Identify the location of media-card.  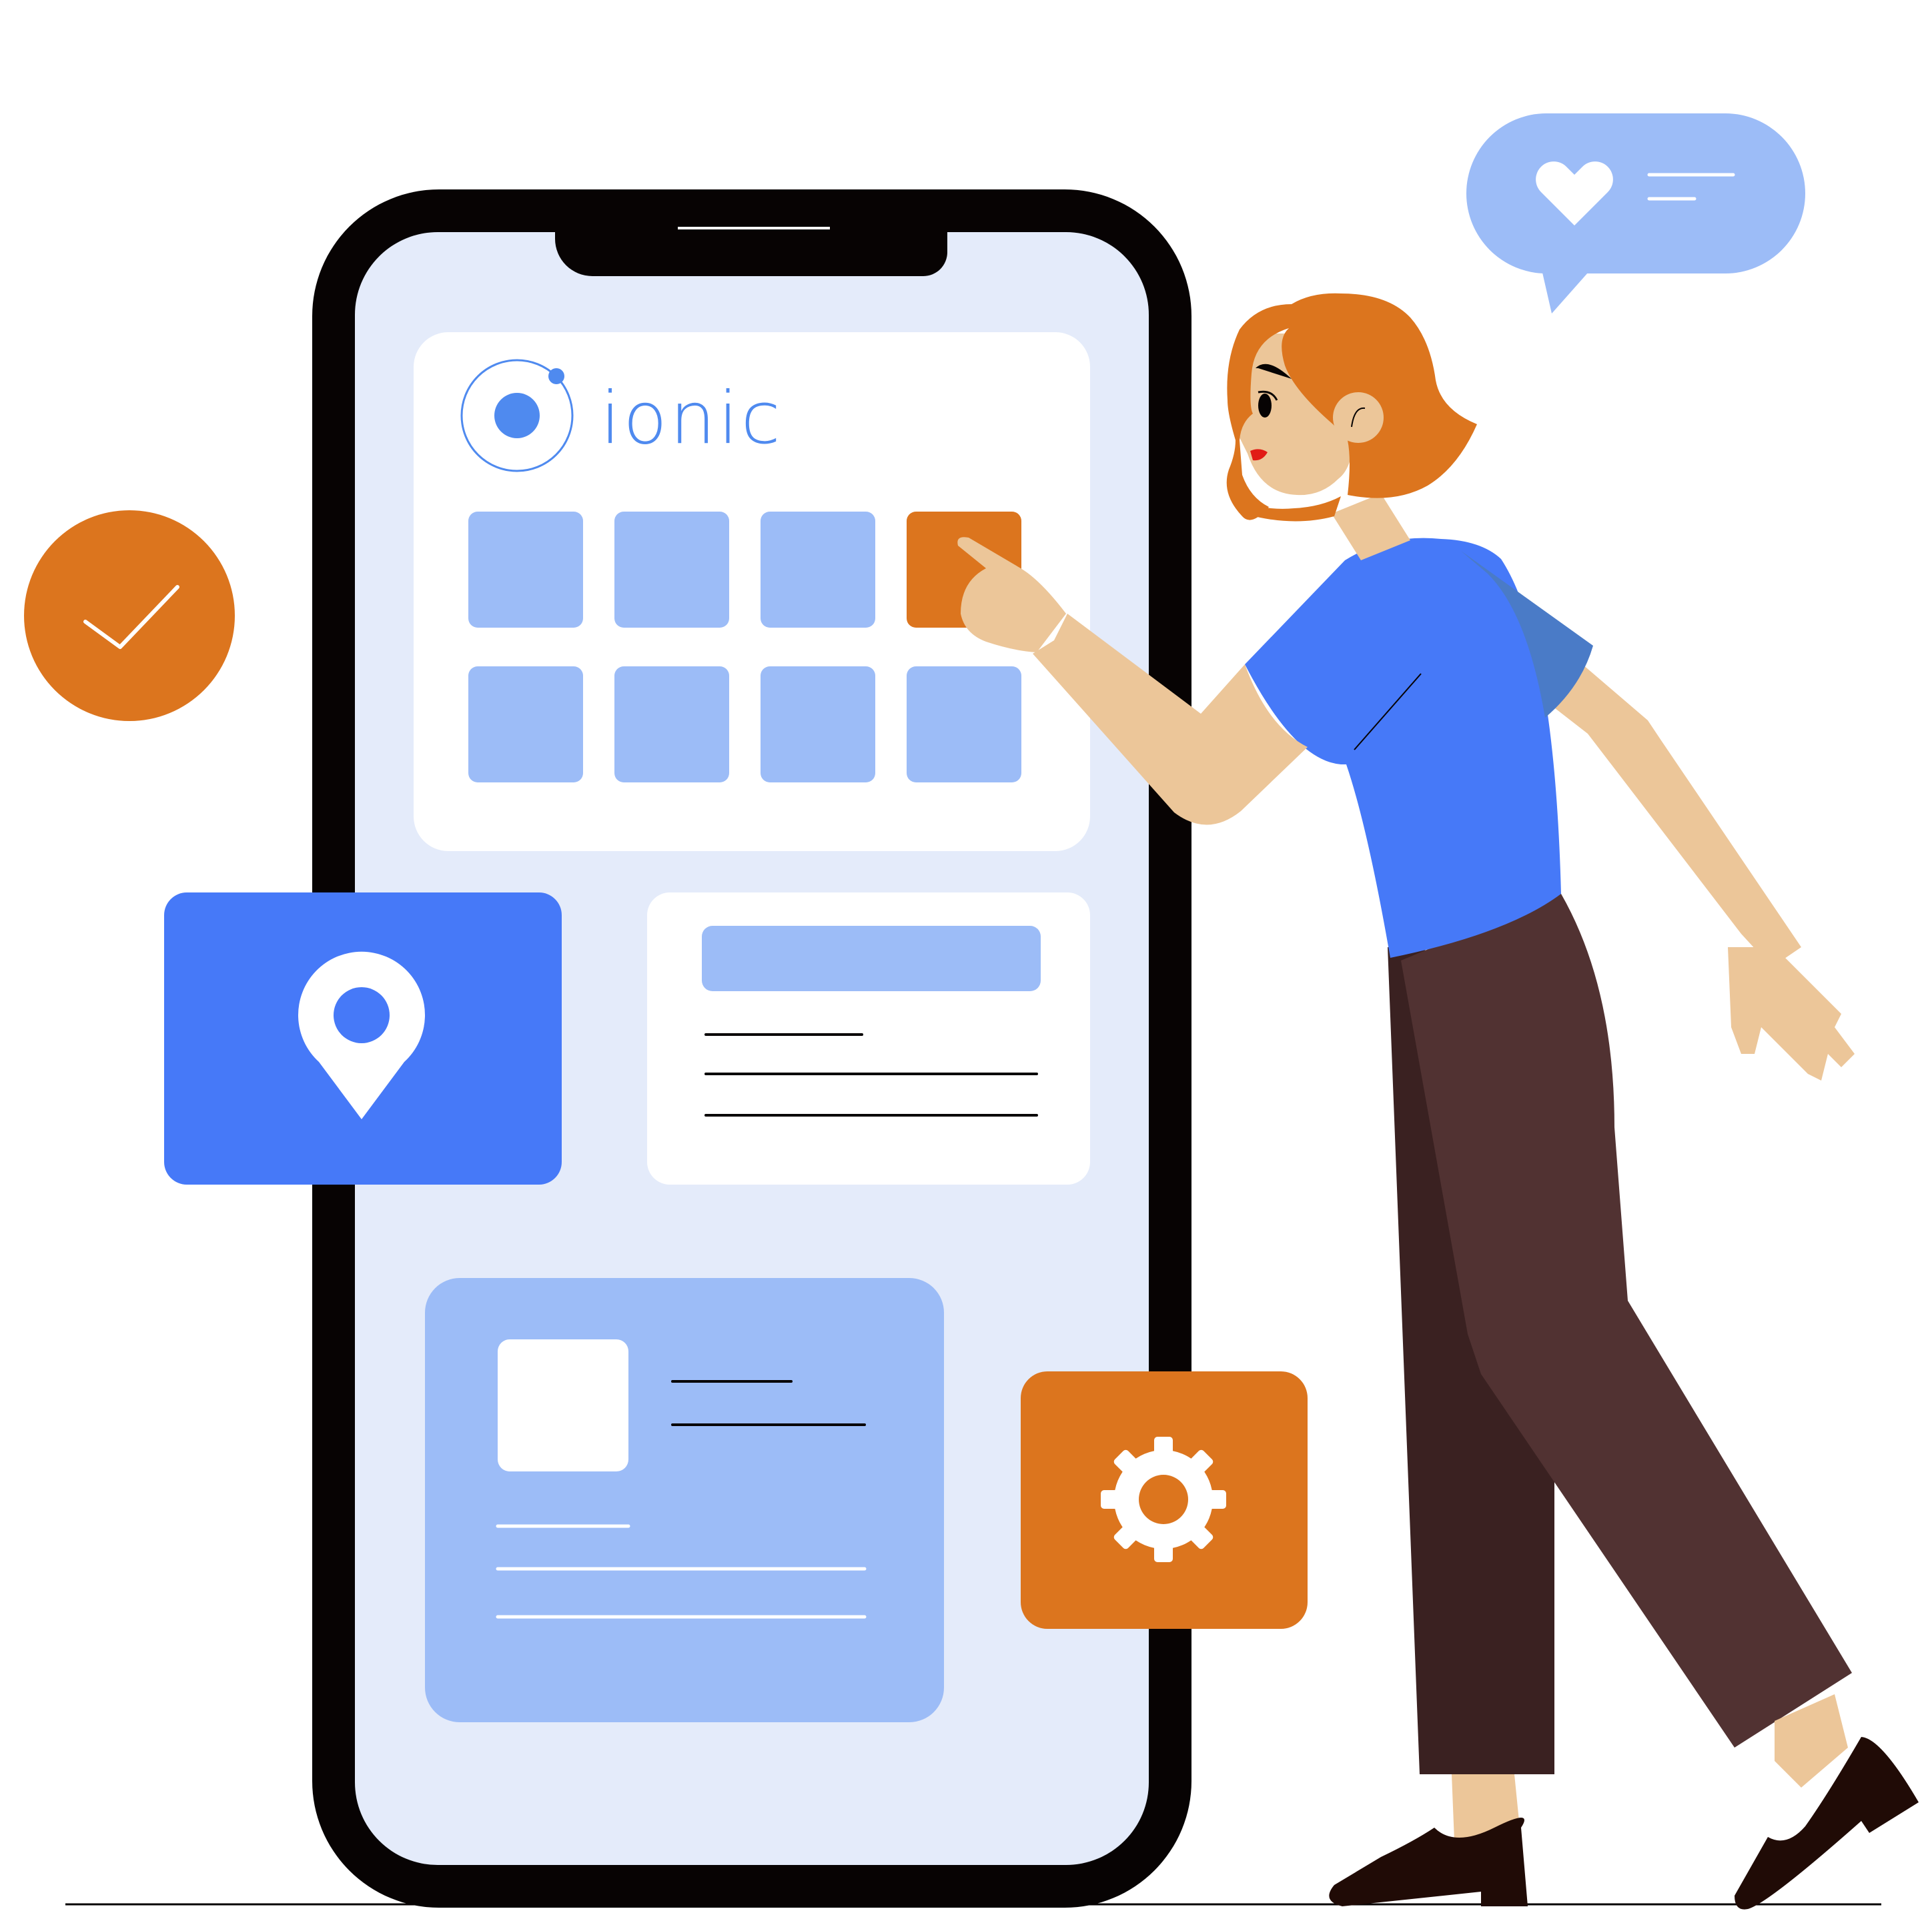
(684, 1500).